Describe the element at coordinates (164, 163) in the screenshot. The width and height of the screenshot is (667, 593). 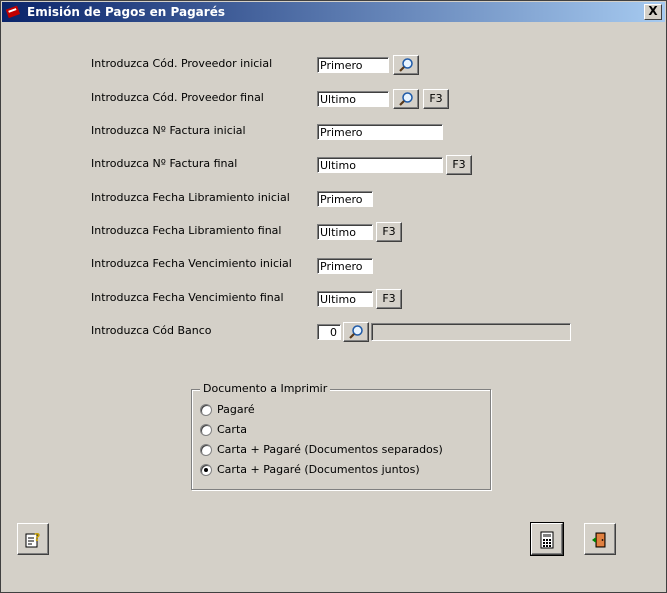
I see `label-fact-fin: Introduzca Nº Factura final` at that location.